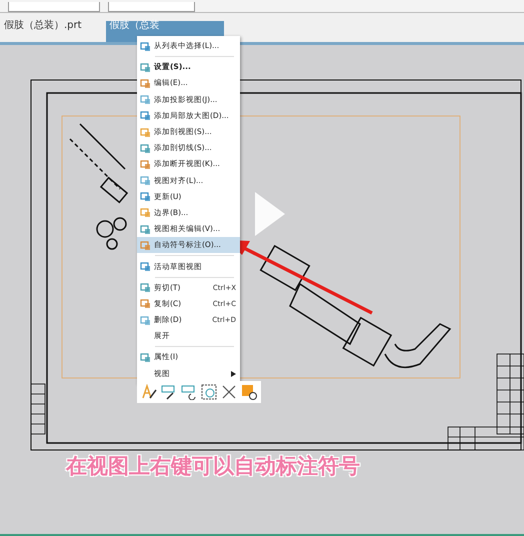 Image resolution: width=524 pixels, height=536 pixels. Describe the element at coordinates (149, 392) in the screenshot. I see `text-style-icon` at that location.